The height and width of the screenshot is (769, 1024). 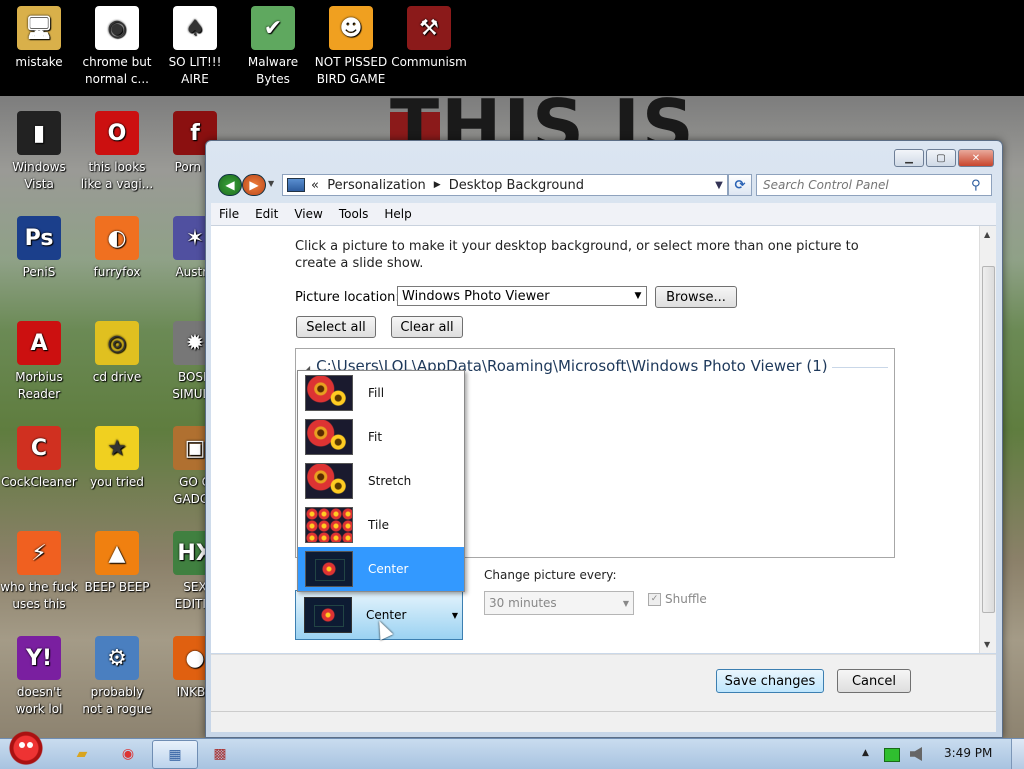 I want to click on scroll-up-icon: ▲, so click(x=987, y=234).